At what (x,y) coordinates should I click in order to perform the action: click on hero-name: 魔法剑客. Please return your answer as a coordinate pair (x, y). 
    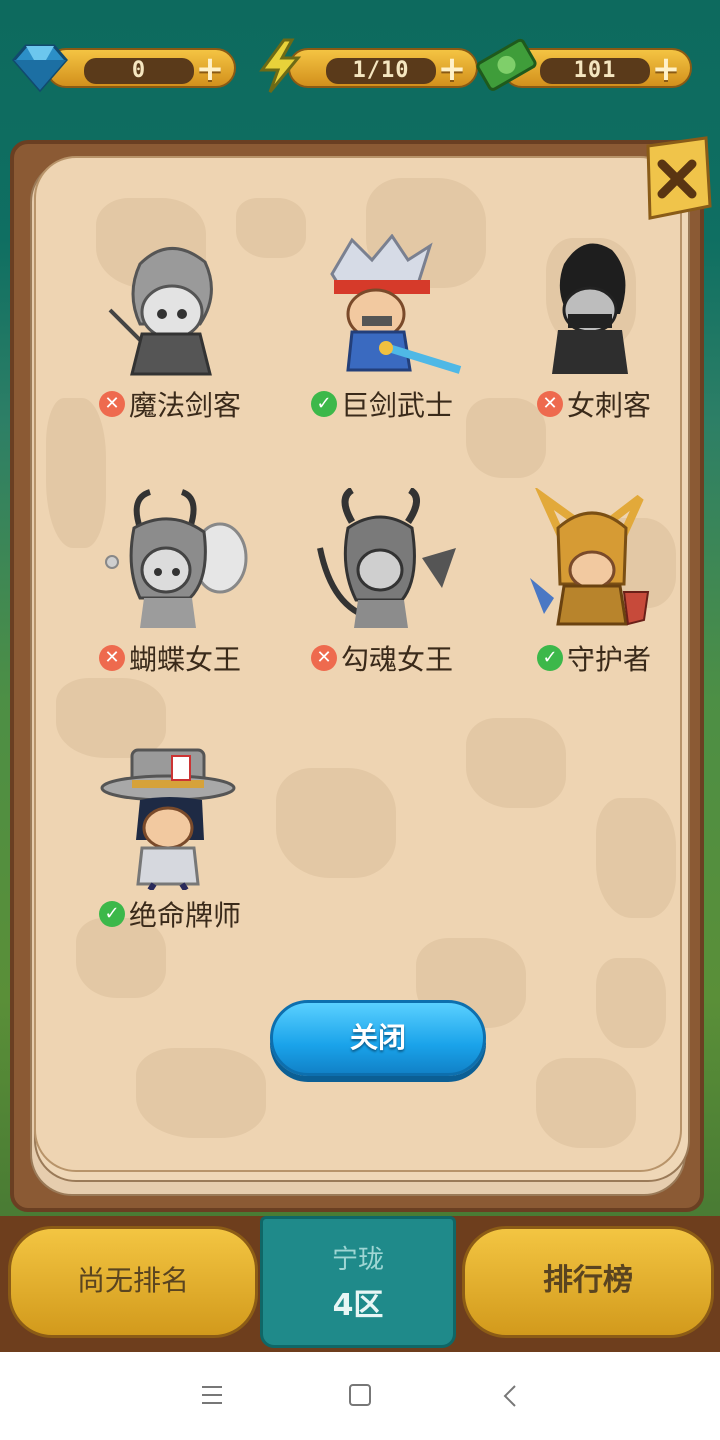
    Looking at the image, I should click on (184, 405).